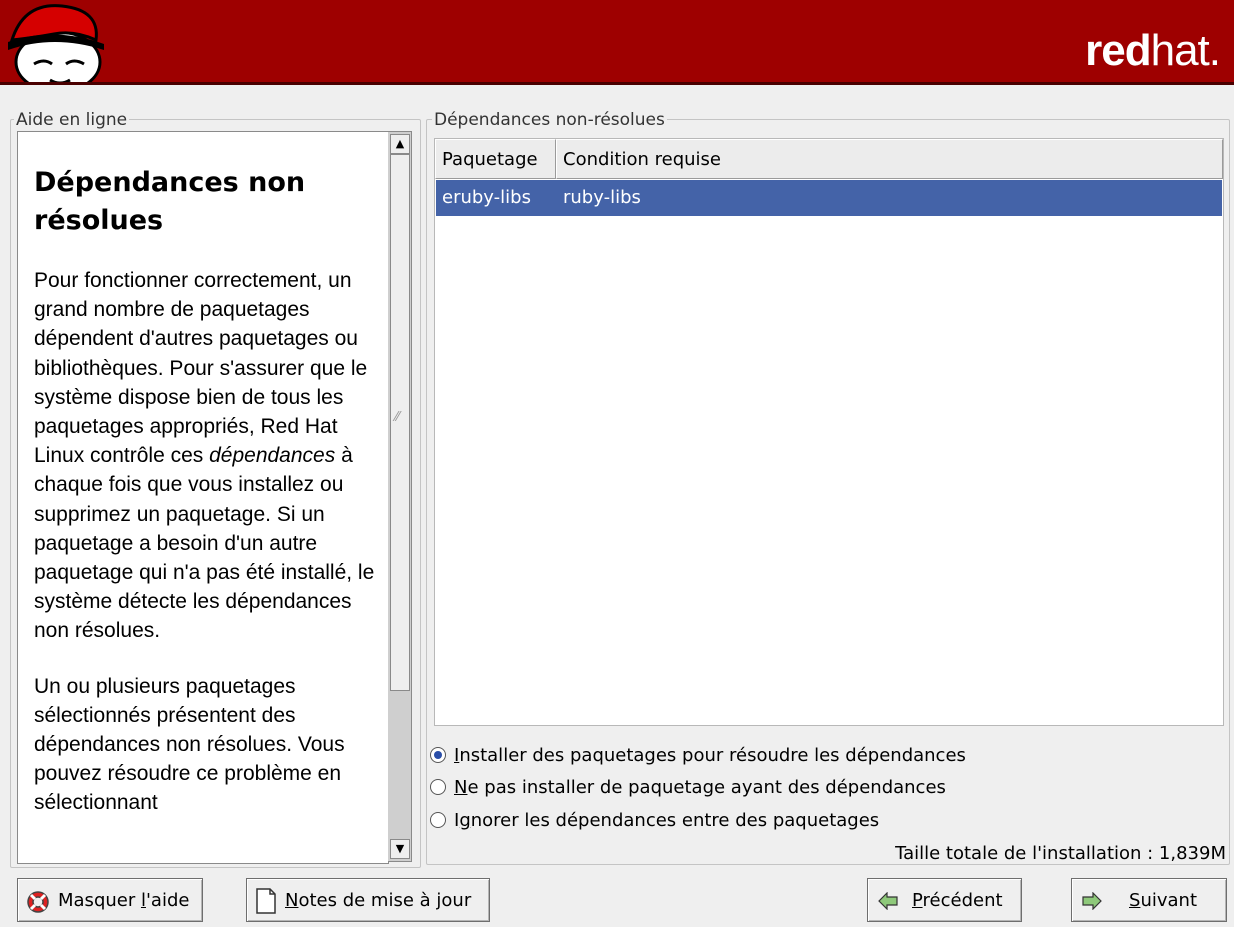 Image resolution: width=1234 pixels, height=927 pixels. What do you see at coordinates (400, 144) in the screenshot?
I see `scroll-up-button: ▲` at bounding box center [400, 144].